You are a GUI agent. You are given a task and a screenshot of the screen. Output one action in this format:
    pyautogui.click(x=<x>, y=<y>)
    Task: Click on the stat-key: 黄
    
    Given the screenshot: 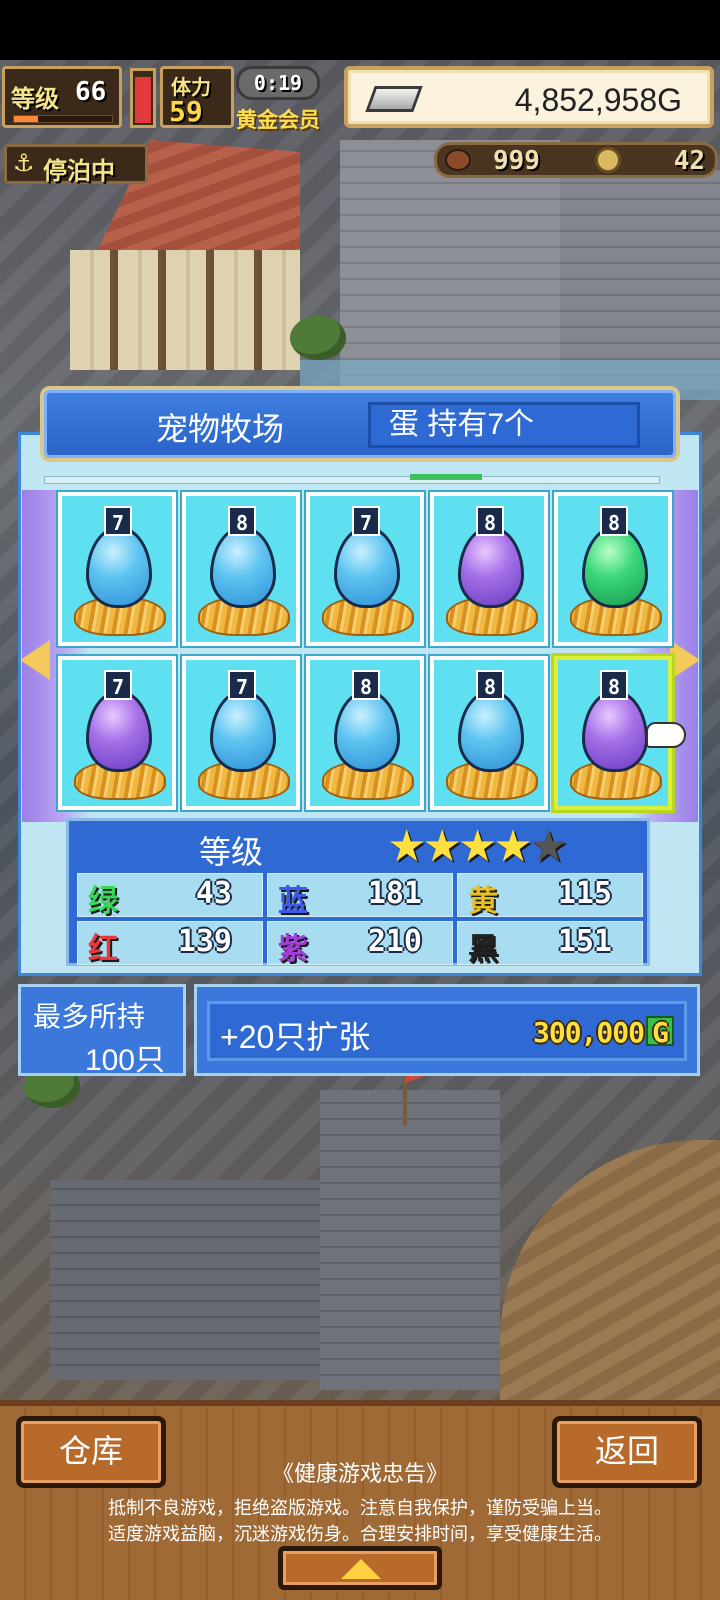 What is the action you would take?
    pyautogui.click(x=483, y=901)
    